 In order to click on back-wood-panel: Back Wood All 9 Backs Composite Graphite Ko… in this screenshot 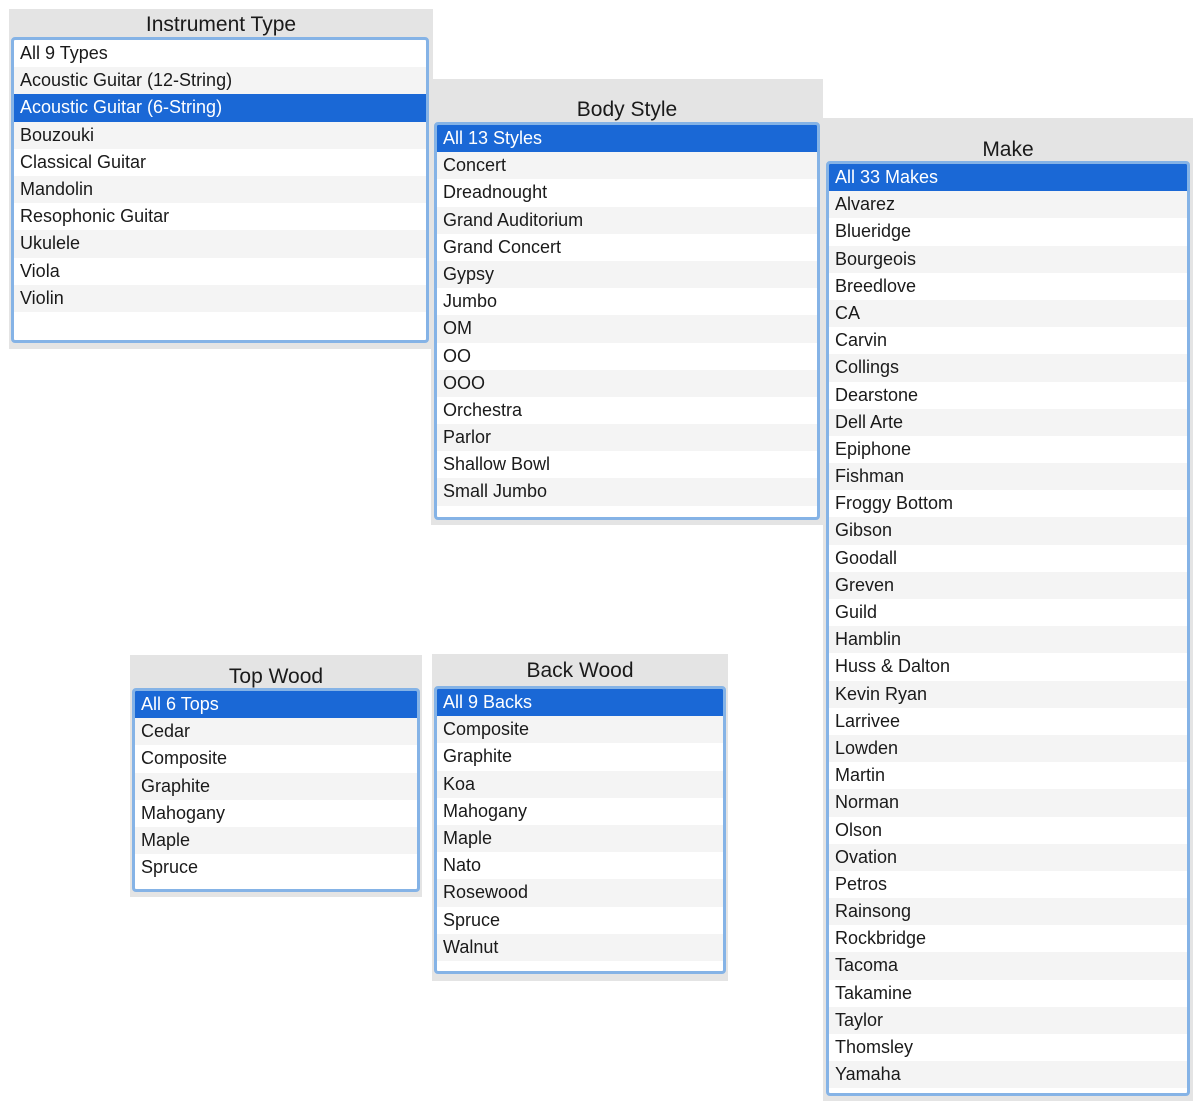, I will do `click(580, 817)`.